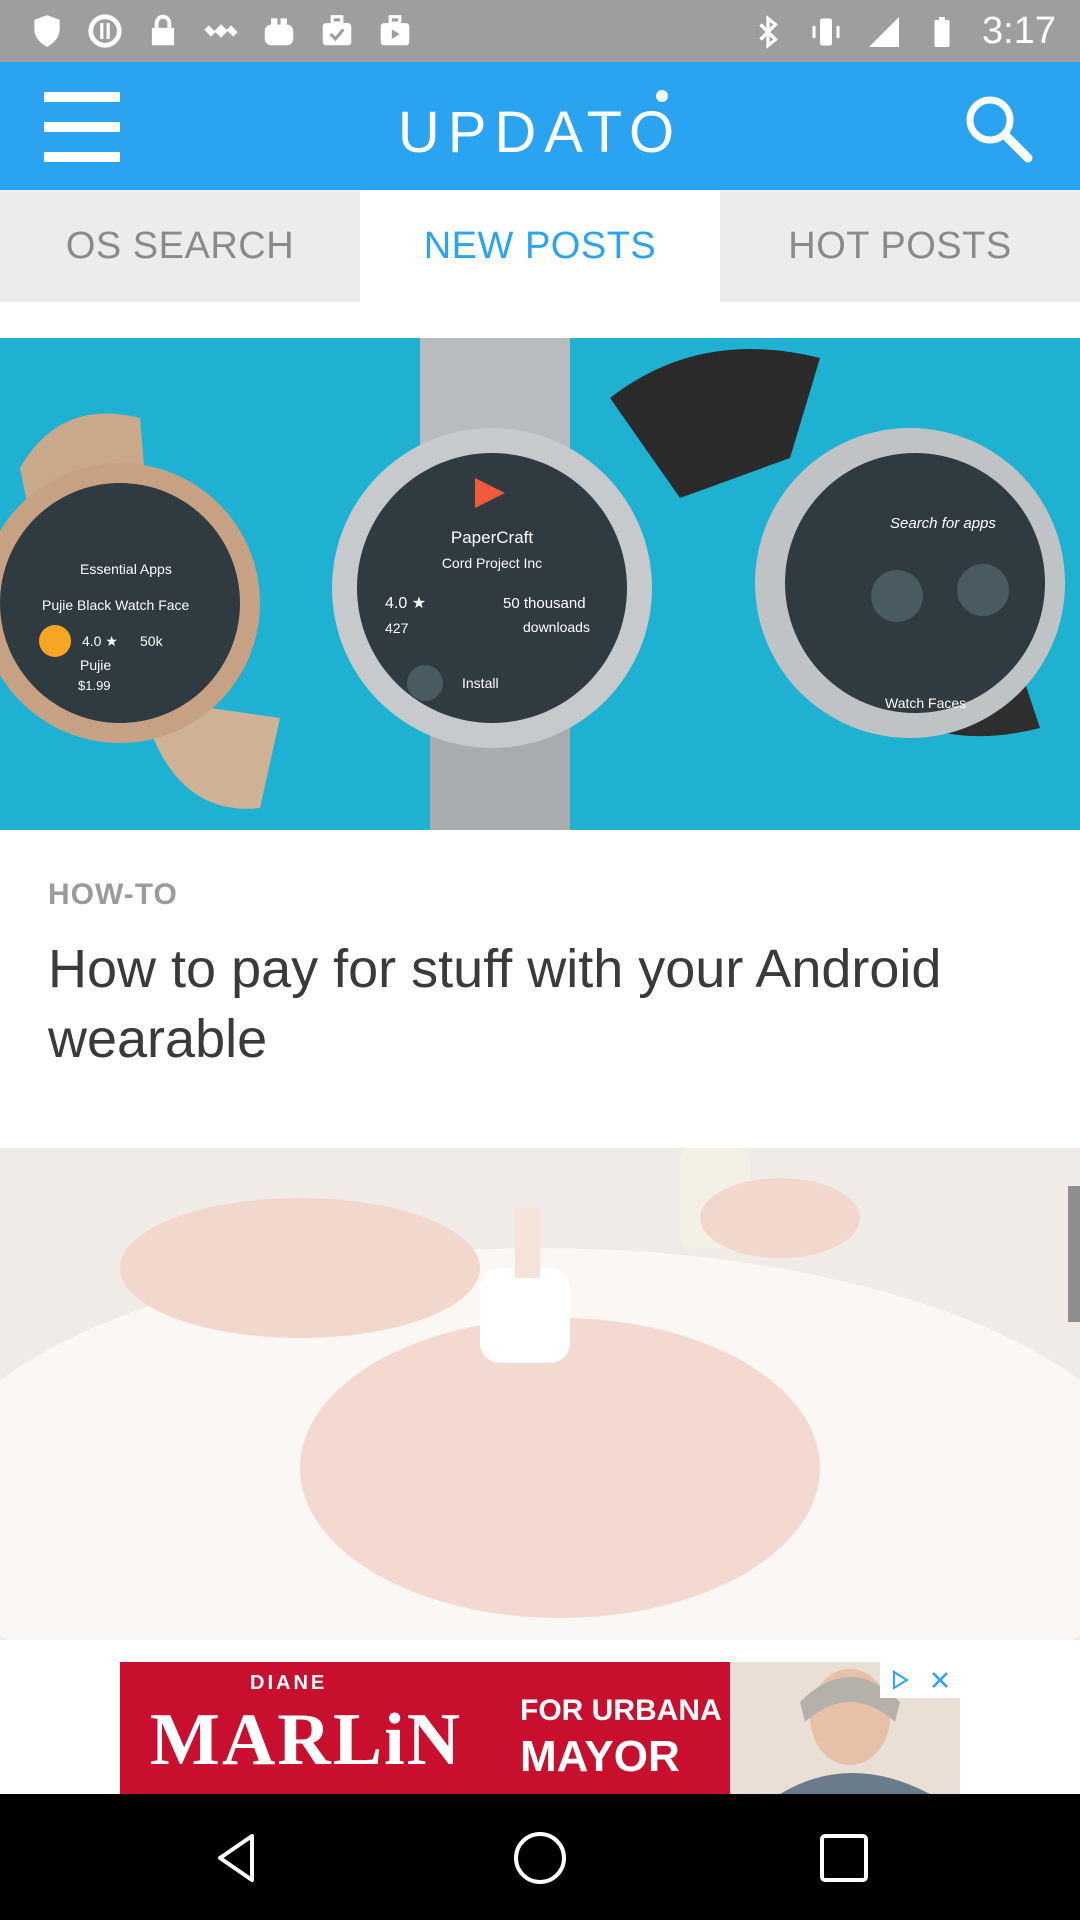 The image size is (1080, 1920). Describe the element at coordinates (942, 31) in the screenshot. I see `battery-icon` at that location.